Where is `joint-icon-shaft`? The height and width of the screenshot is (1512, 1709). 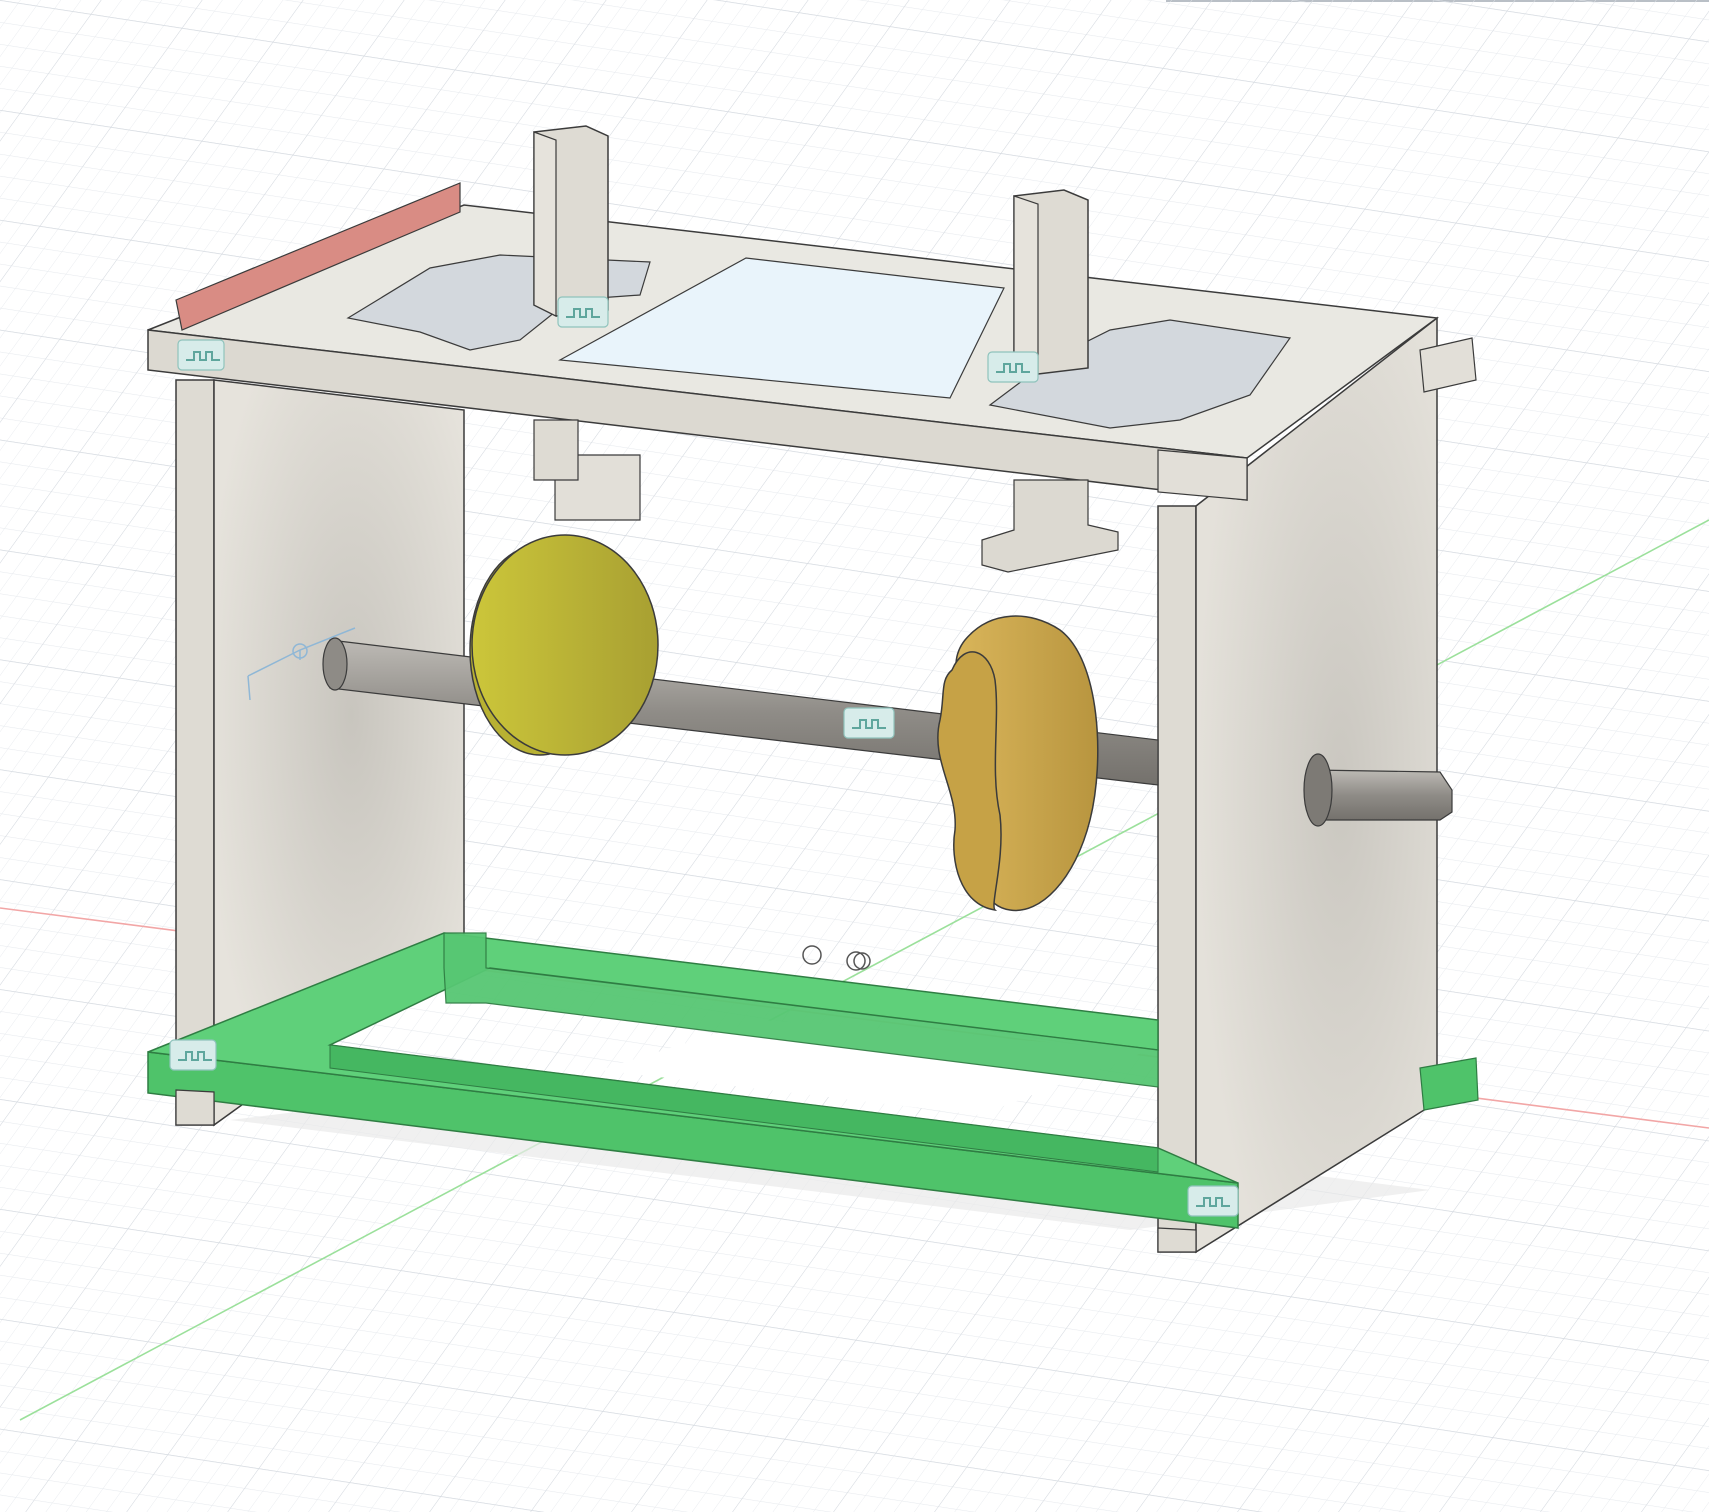 joint-icon-shaft is located at coordinates (869, 723).